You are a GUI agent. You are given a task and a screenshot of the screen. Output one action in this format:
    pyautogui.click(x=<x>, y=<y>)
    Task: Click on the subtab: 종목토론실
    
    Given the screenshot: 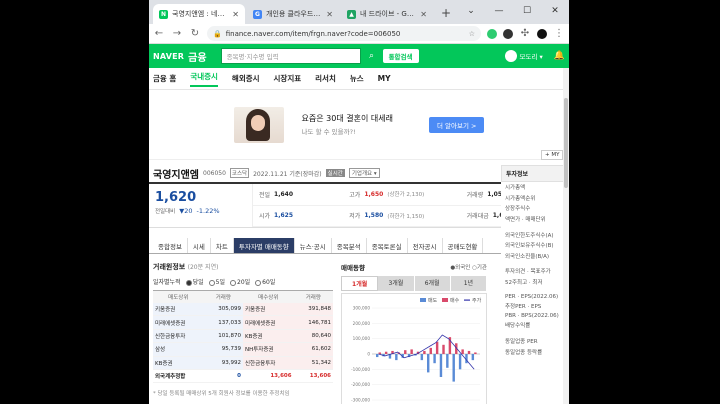 What is the action you would take?
    pyautogui.click(x=387, y=245)
    